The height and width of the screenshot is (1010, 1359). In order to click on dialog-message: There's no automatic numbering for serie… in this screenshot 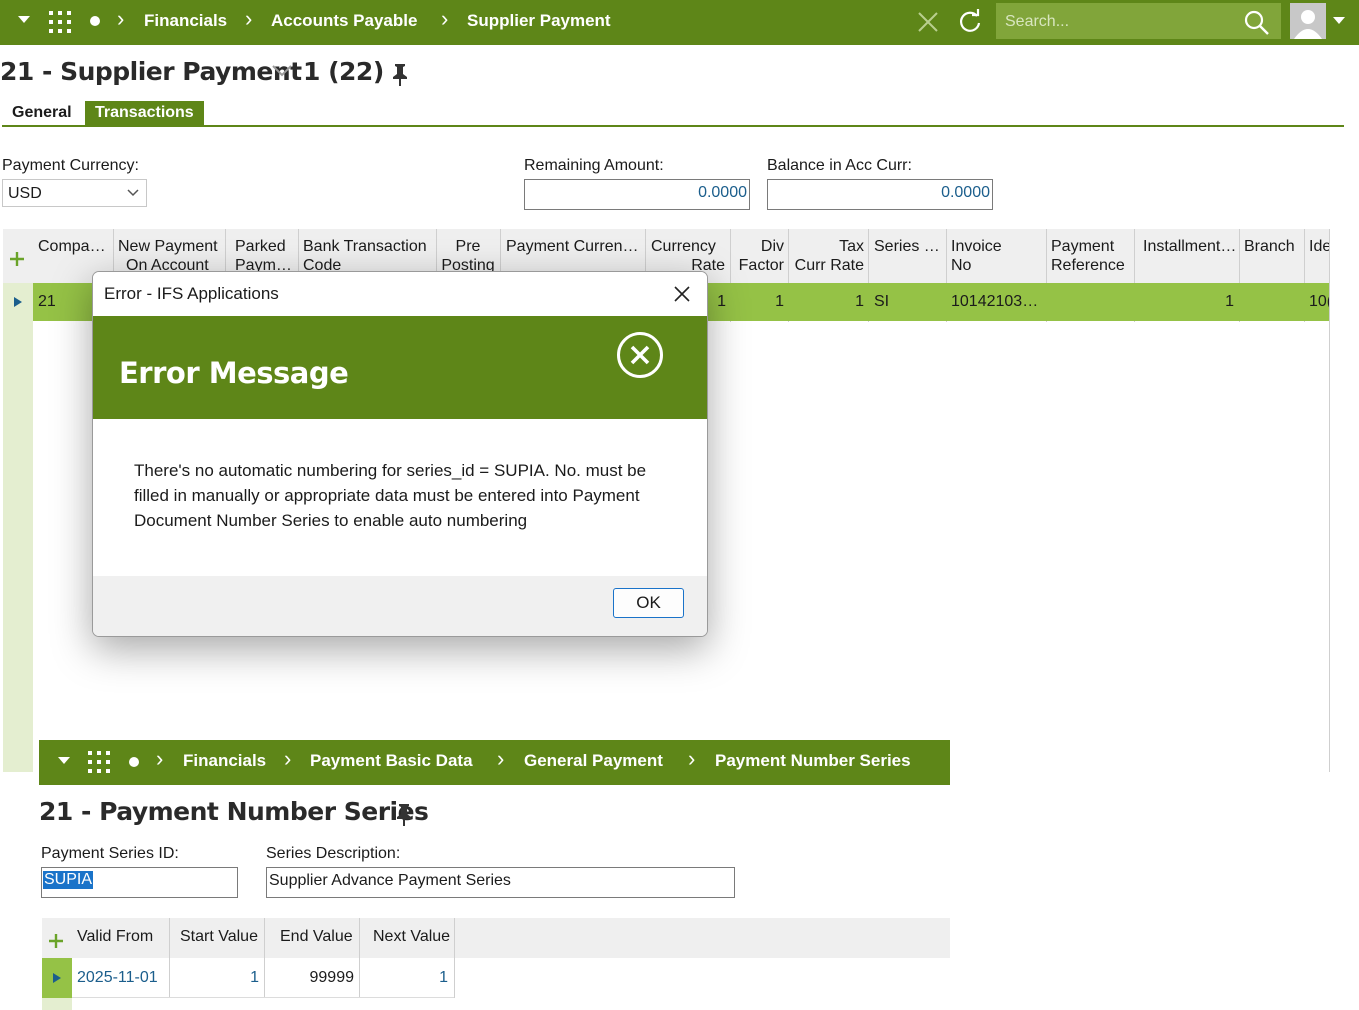, I will do `click(390, 495)`.